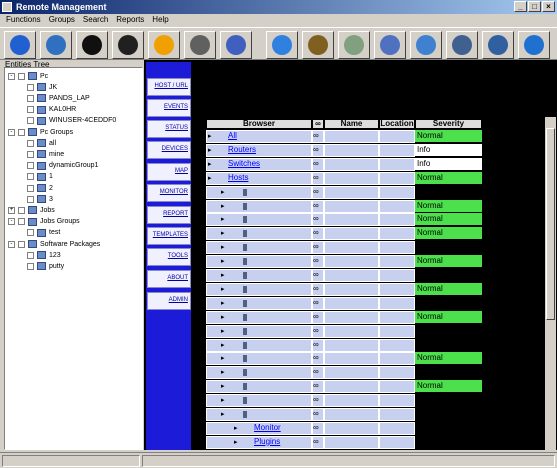  Describe the element at coordinates (95, 20) in the screenshot. I see `menu-search: Search` at that location.